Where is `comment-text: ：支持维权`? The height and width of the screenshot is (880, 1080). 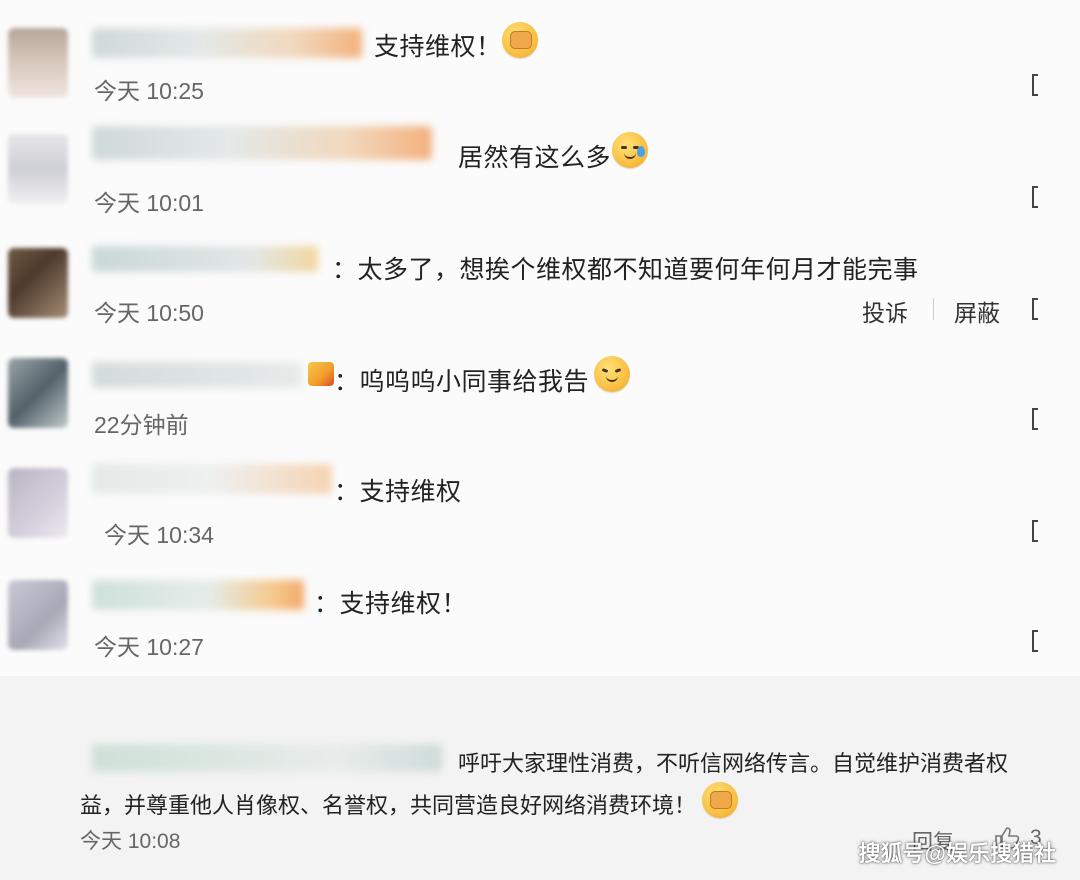 comment-text: ：支持维权 is located at coordinates (398, 492).